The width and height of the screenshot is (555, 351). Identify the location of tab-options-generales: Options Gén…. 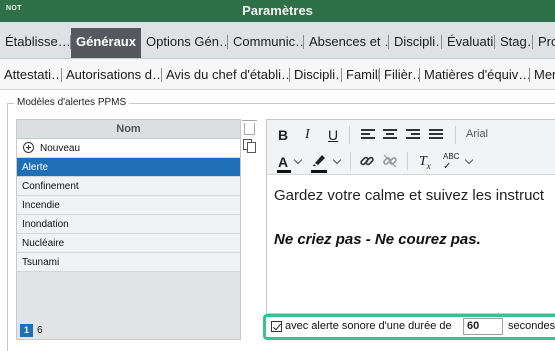
(184, 43).